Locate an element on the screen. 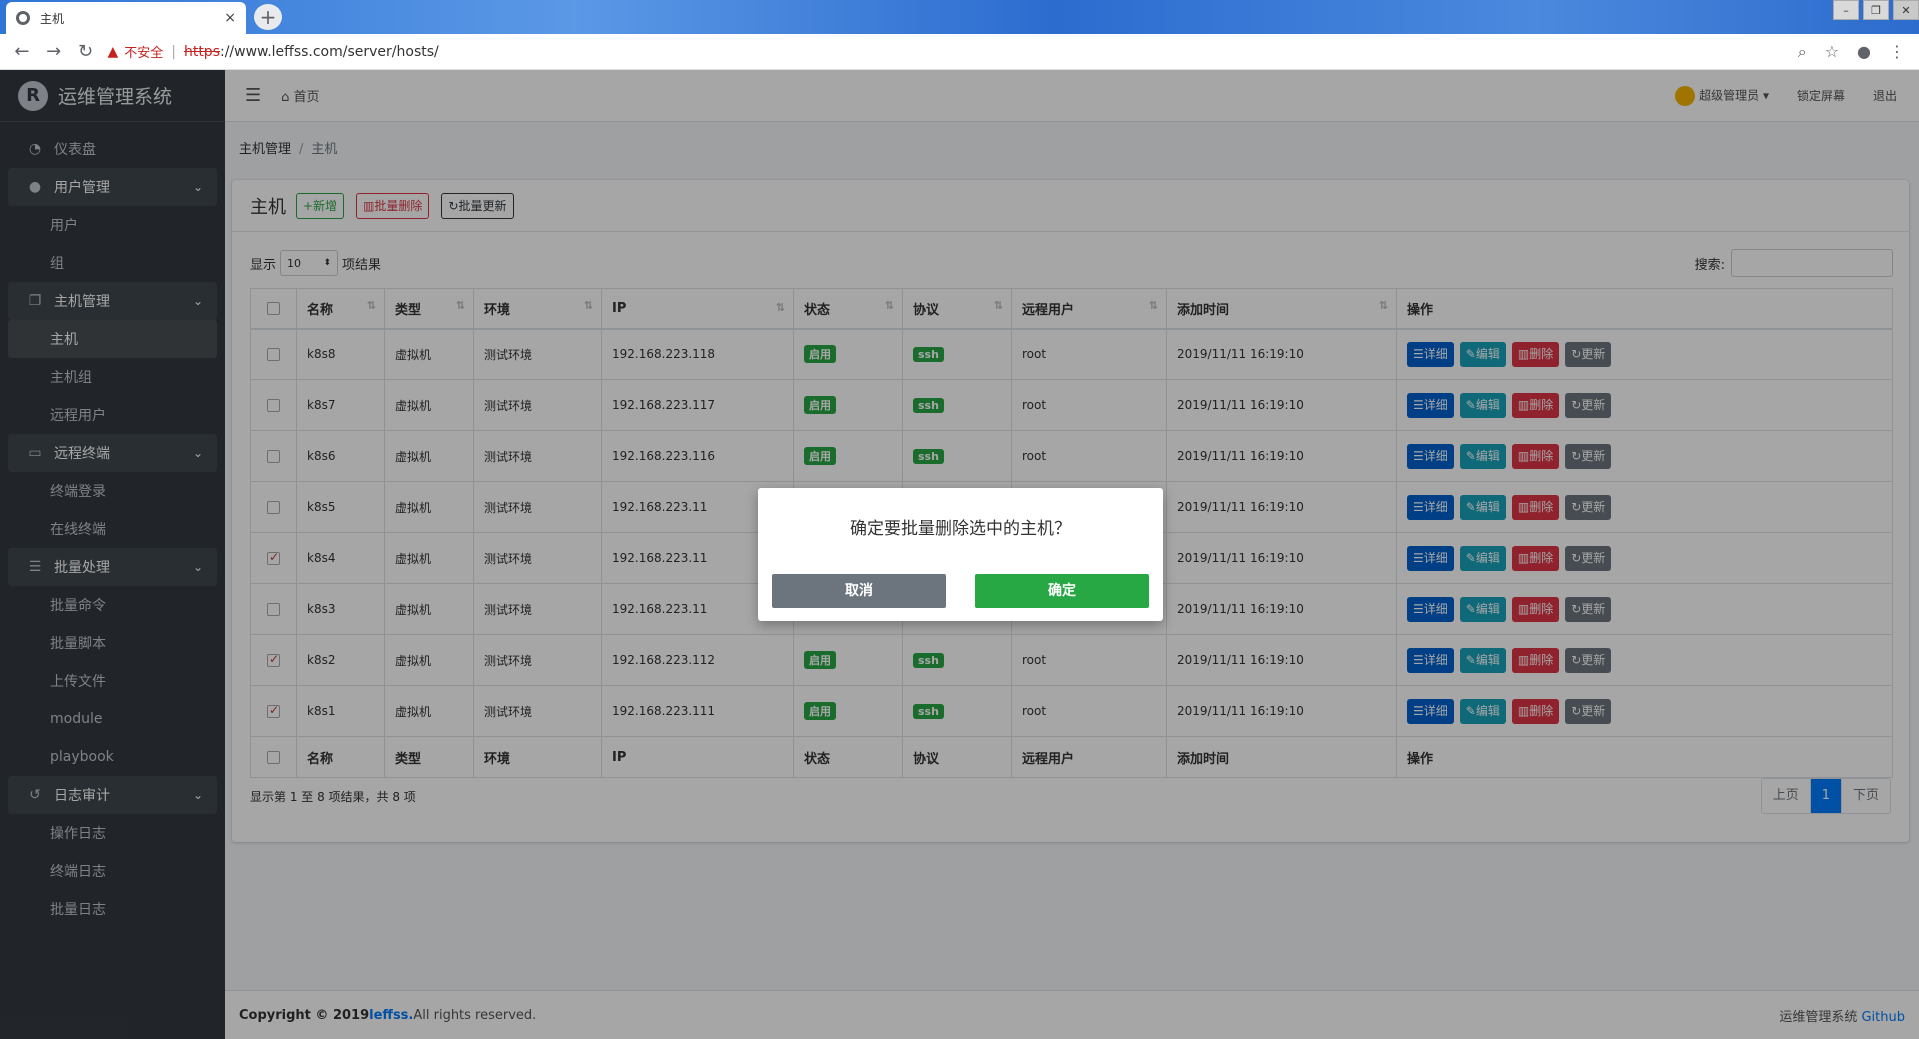  tab-title: 主机 is located at coordinates (52, 18).